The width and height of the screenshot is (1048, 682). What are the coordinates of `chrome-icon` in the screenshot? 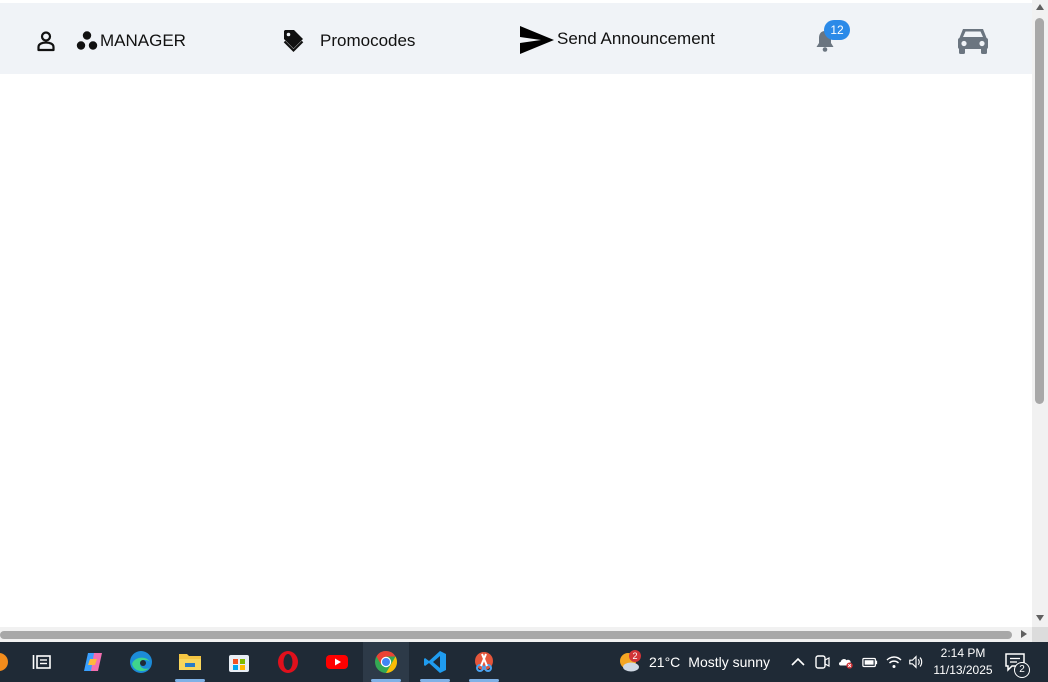 It's located at (386, 662).